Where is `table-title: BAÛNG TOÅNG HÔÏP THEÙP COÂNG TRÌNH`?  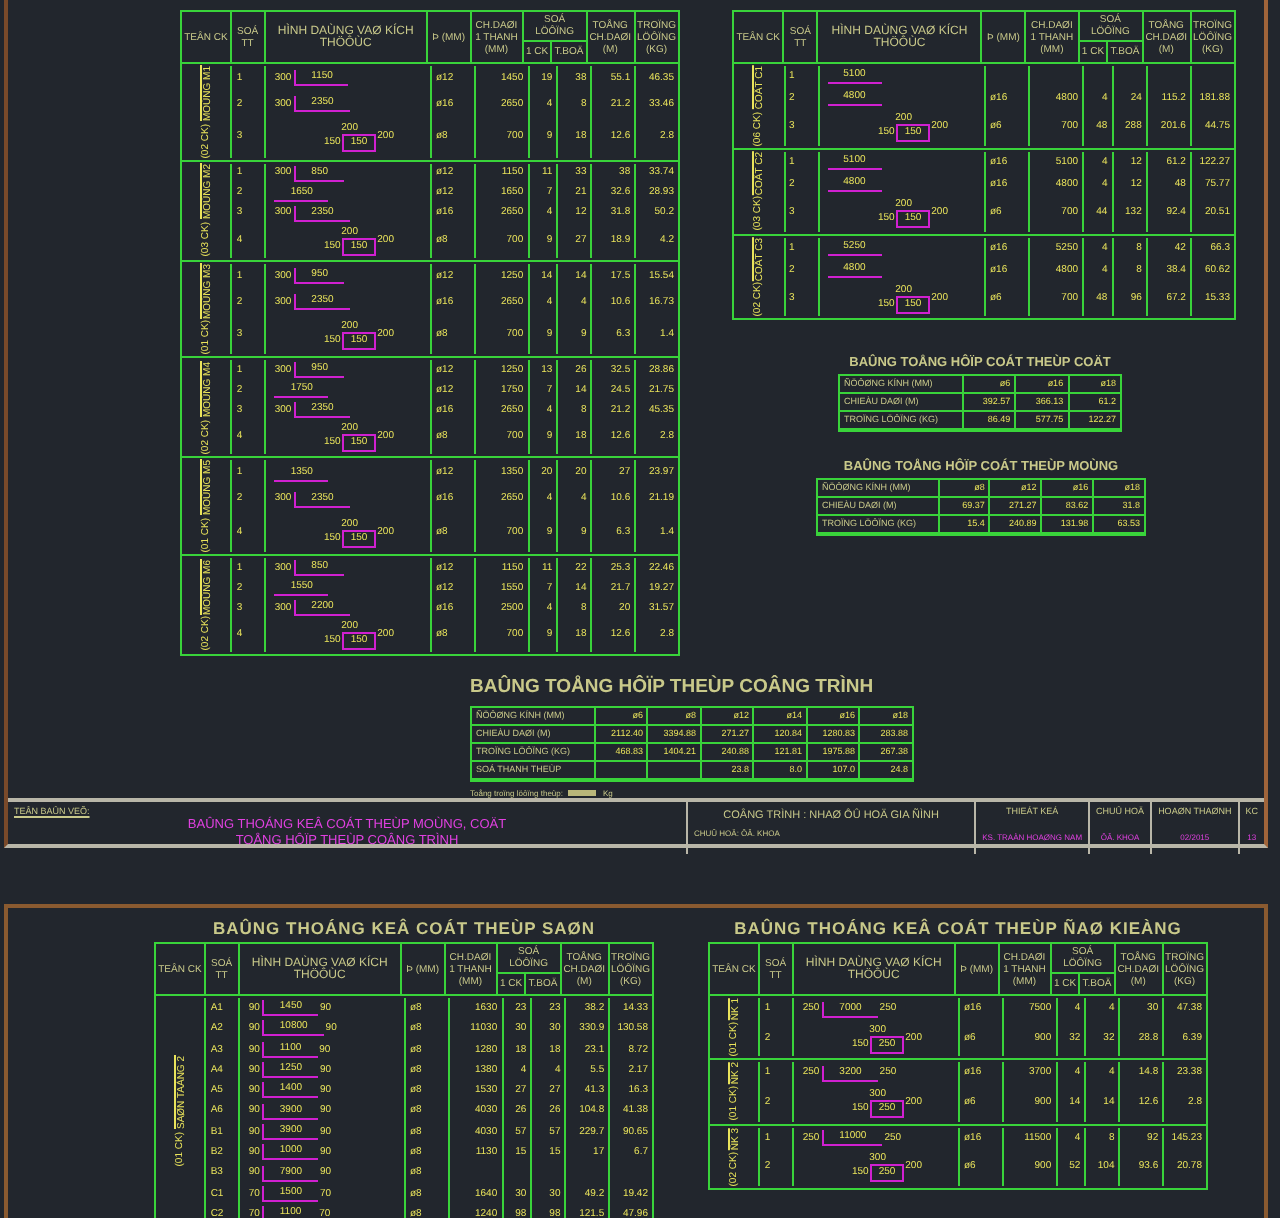
table-title: BAÛNG TOÅNG HÔÏP THEÙP COÂNG TRÌNH is located at coordinates (673, 687).